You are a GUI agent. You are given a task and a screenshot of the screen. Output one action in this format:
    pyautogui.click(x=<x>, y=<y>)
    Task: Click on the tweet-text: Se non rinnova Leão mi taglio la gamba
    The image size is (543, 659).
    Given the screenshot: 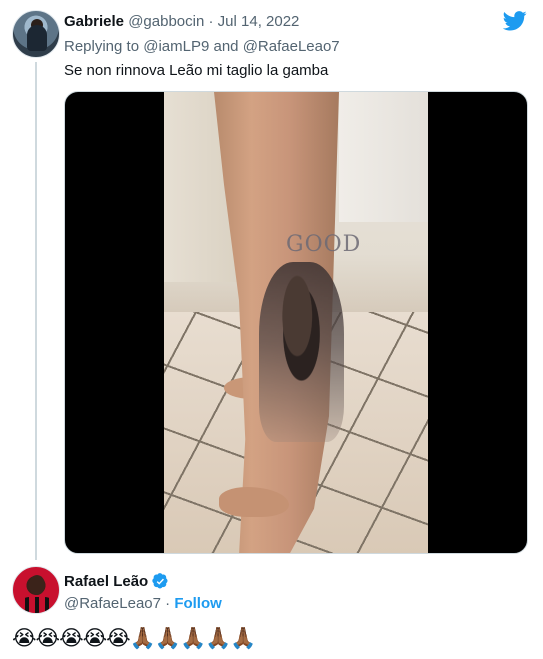 What is the action you would take?
    pyautogui.click(x=196, y=70)
    